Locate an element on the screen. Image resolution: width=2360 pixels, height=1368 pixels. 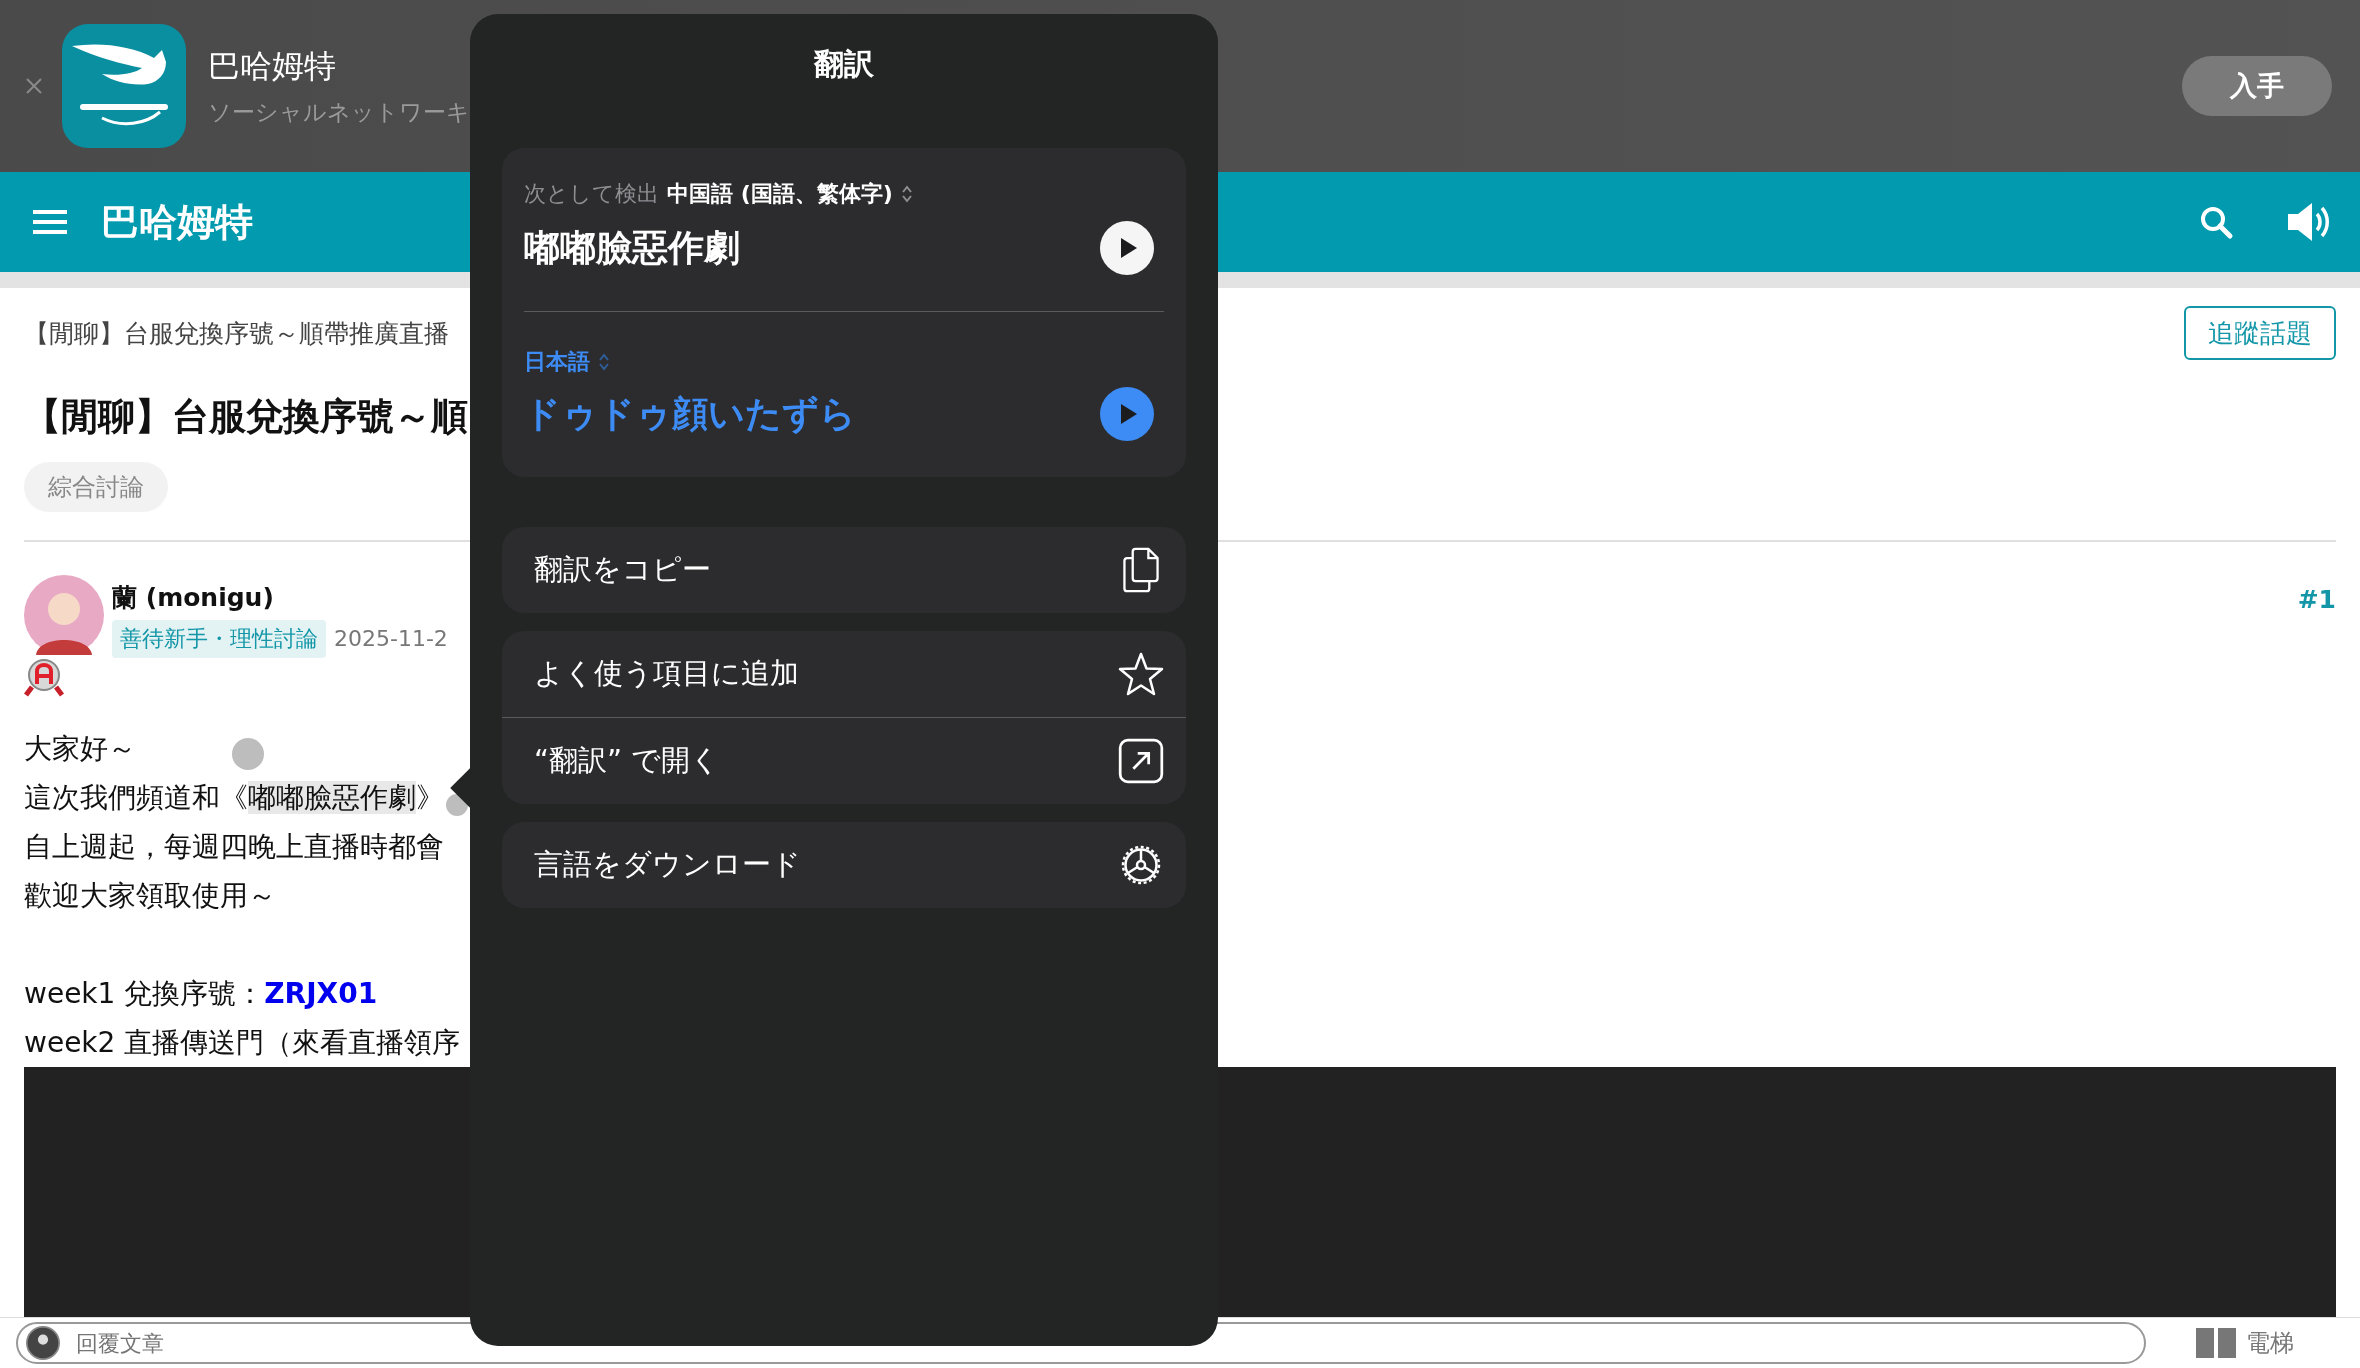
post-text-line: 自上週起，每週四晚上直播時都會 is located at coordinates (234, 846).